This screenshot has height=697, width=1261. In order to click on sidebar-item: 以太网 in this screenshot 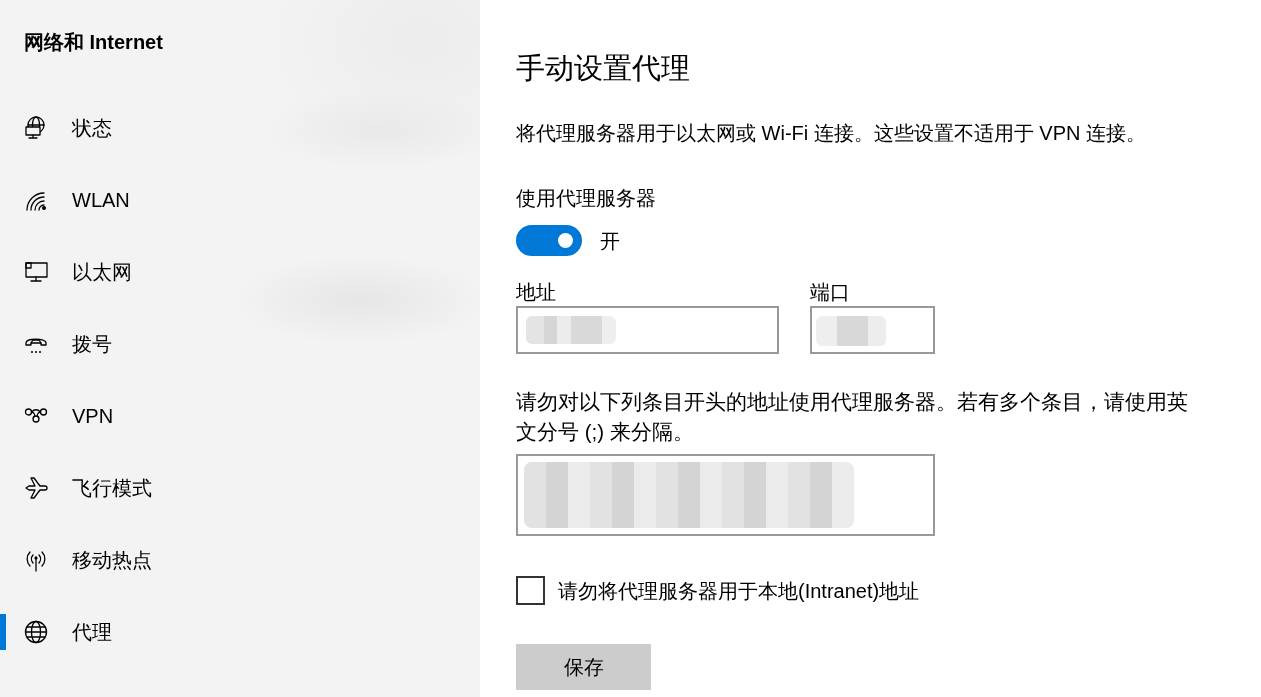, I will do `click(240, 272)`.